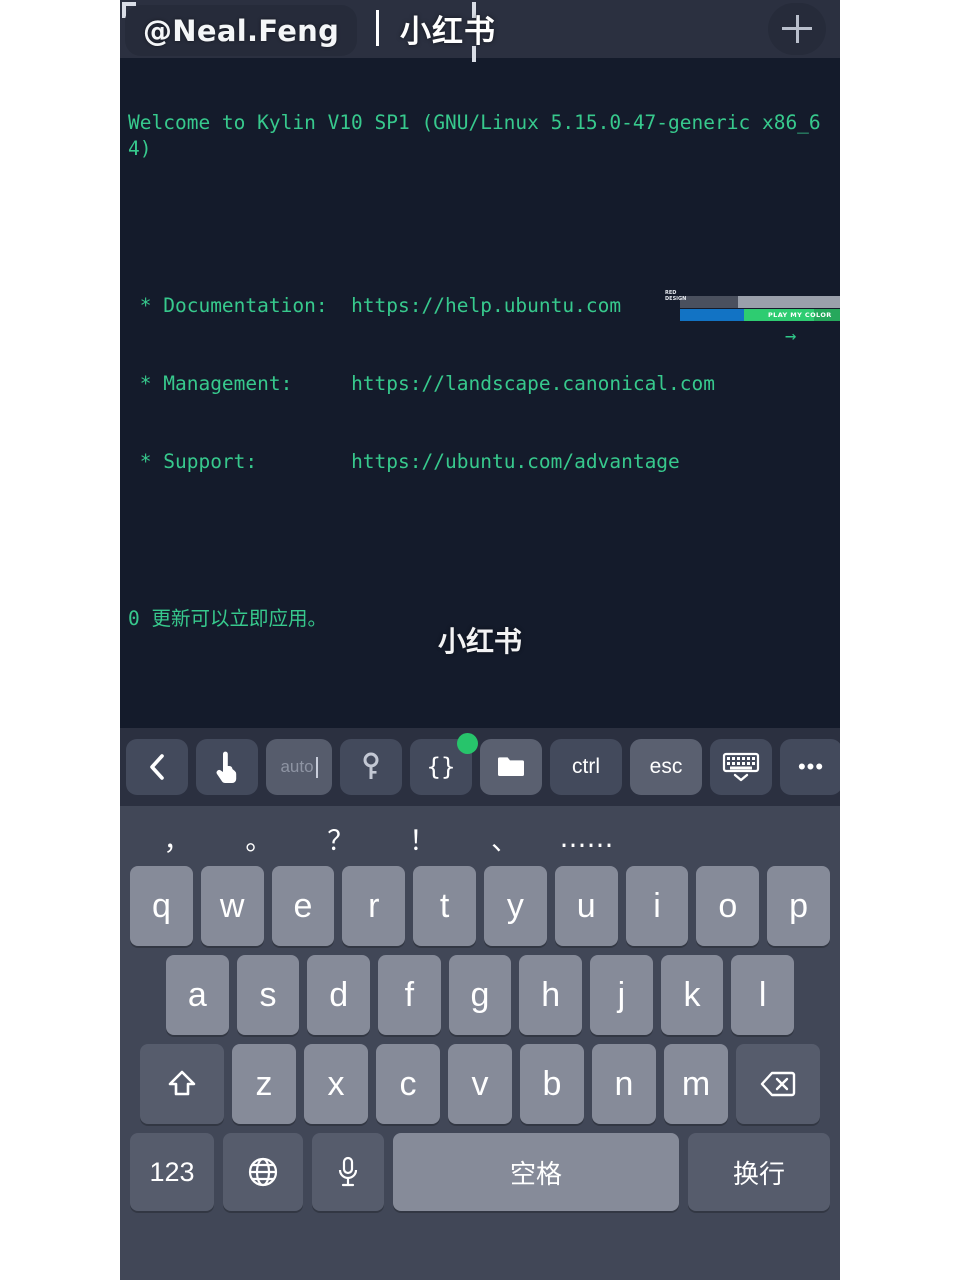  I want to click on language-key, so click(263, 1172).